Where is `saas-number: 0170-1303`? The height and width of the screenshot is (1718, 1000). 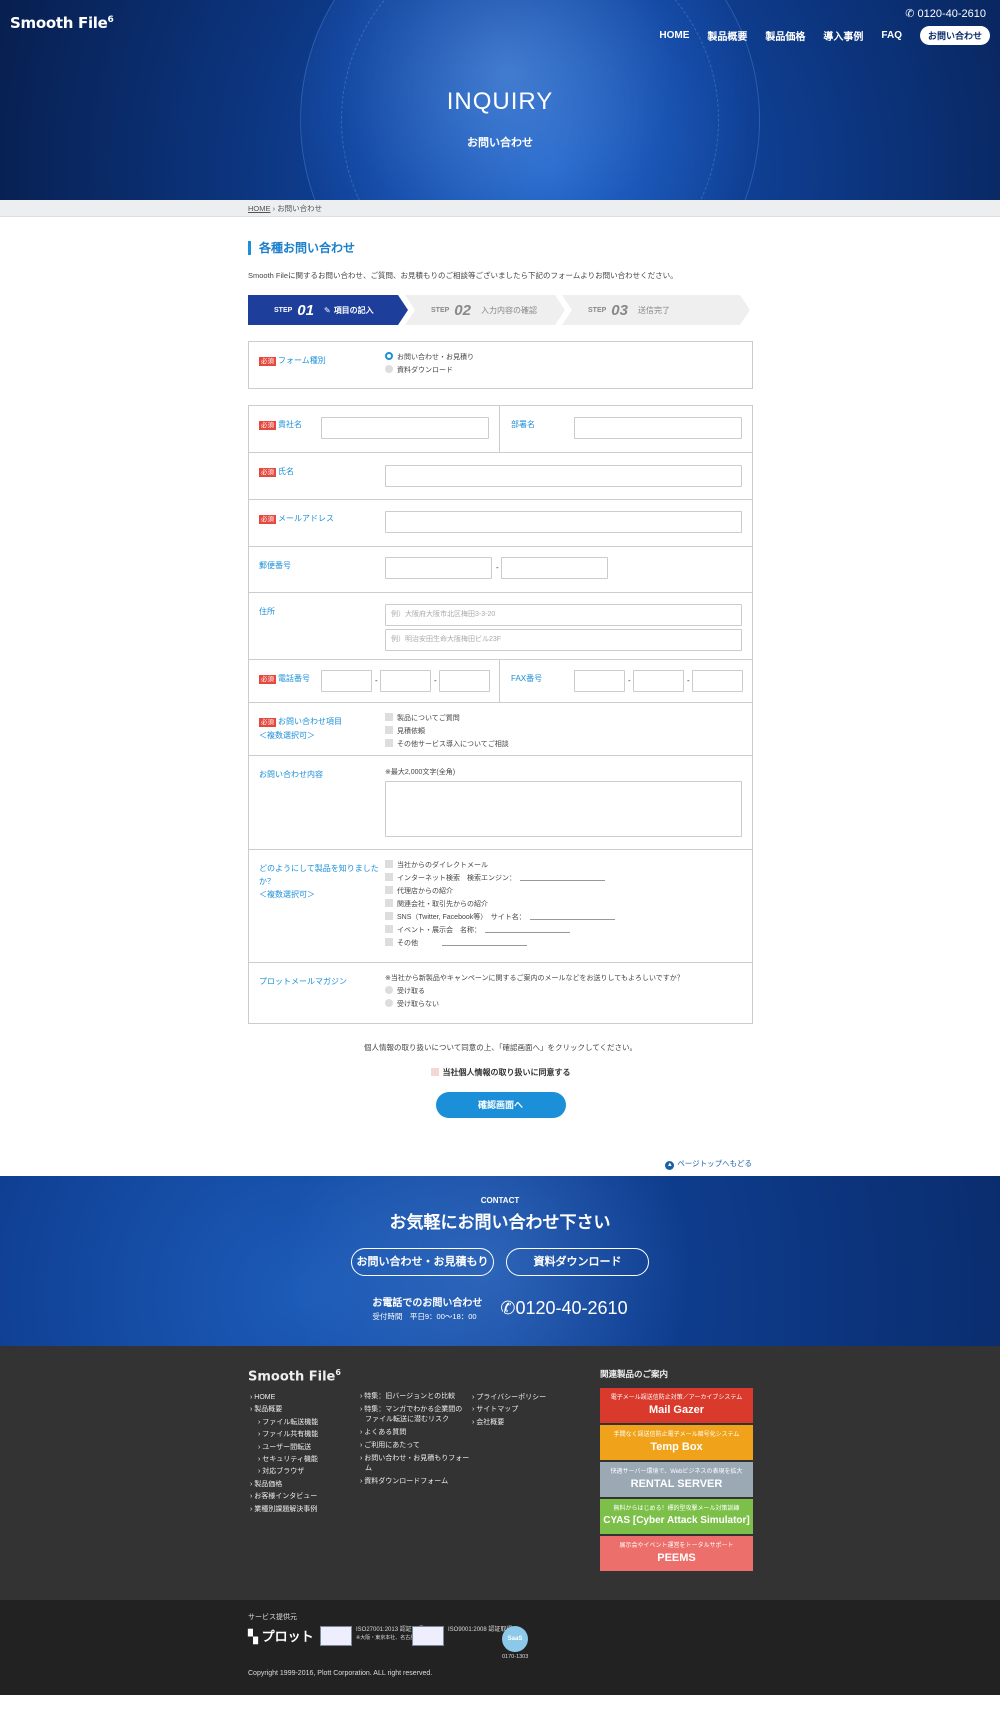 saas-number: 0170-1303 is located at coordinates (515, 1657).